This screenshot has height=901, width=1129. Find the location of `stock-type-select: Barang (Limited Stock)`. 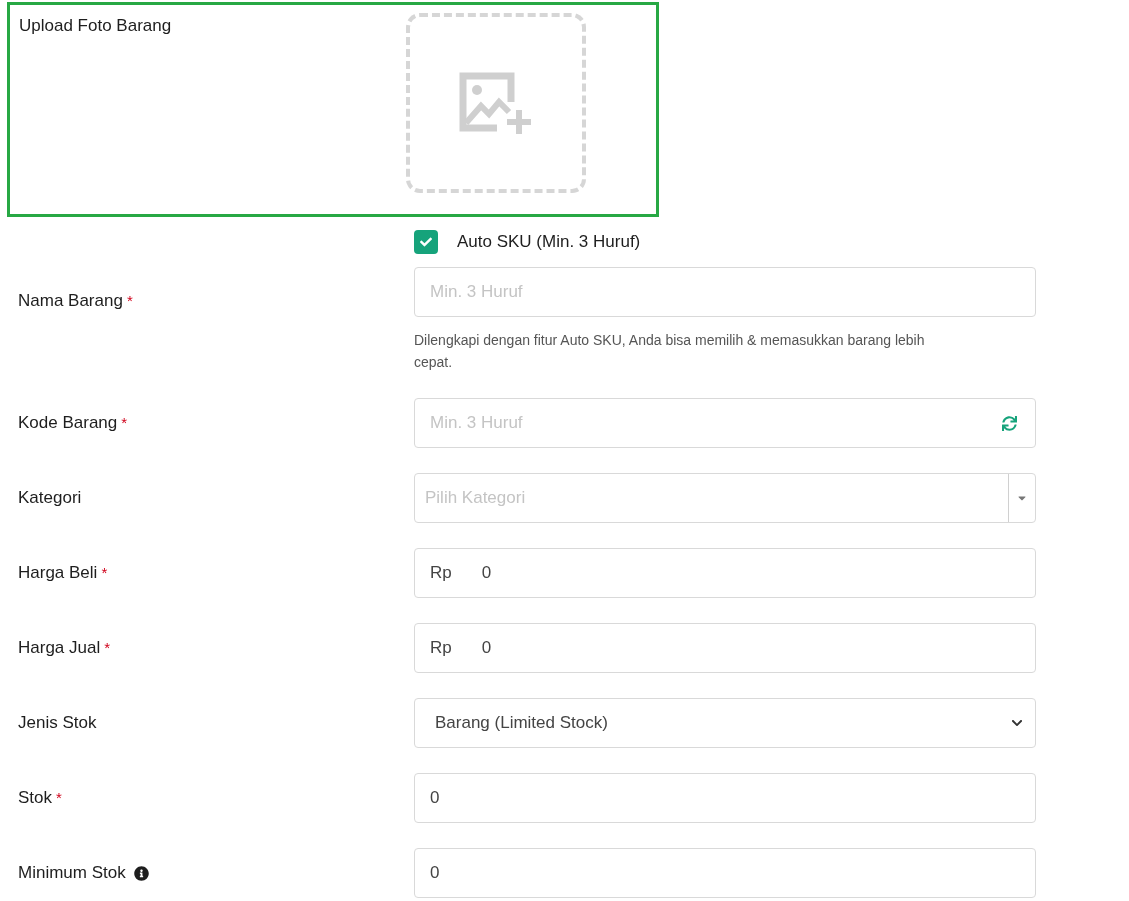

stock-type-select: Barang (Limited Stock) is located at coordinates (725, 723).